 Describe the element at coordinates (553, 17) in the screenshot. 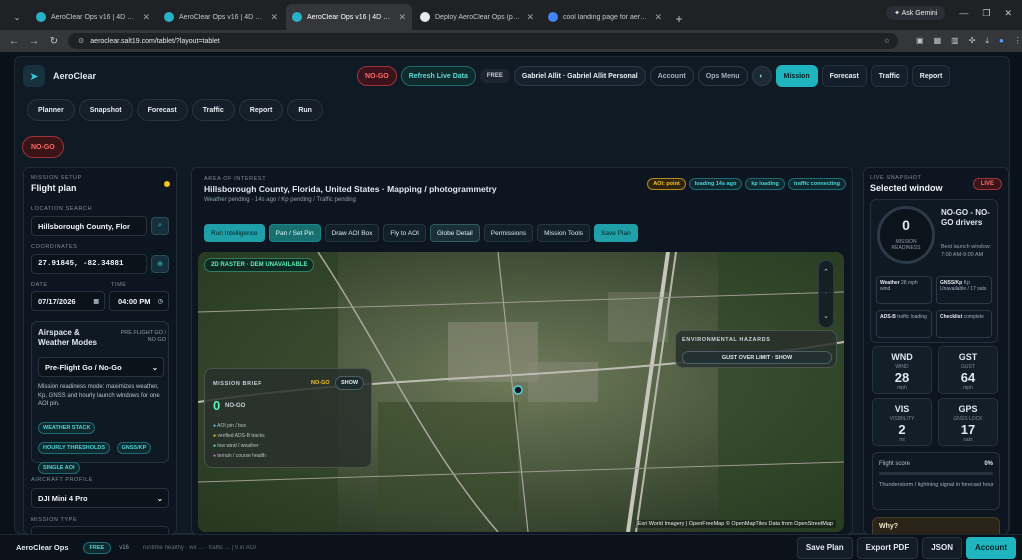

I see `google-favicon-icon` at that location.